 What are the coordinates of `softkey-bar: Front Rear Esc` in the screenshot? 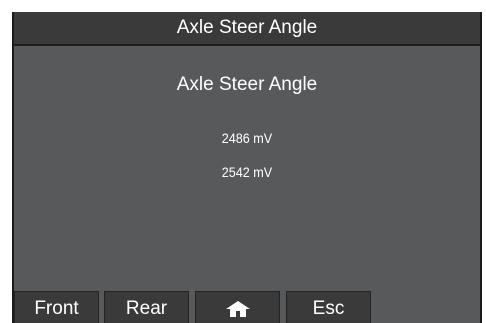 It's located at (247, 307).